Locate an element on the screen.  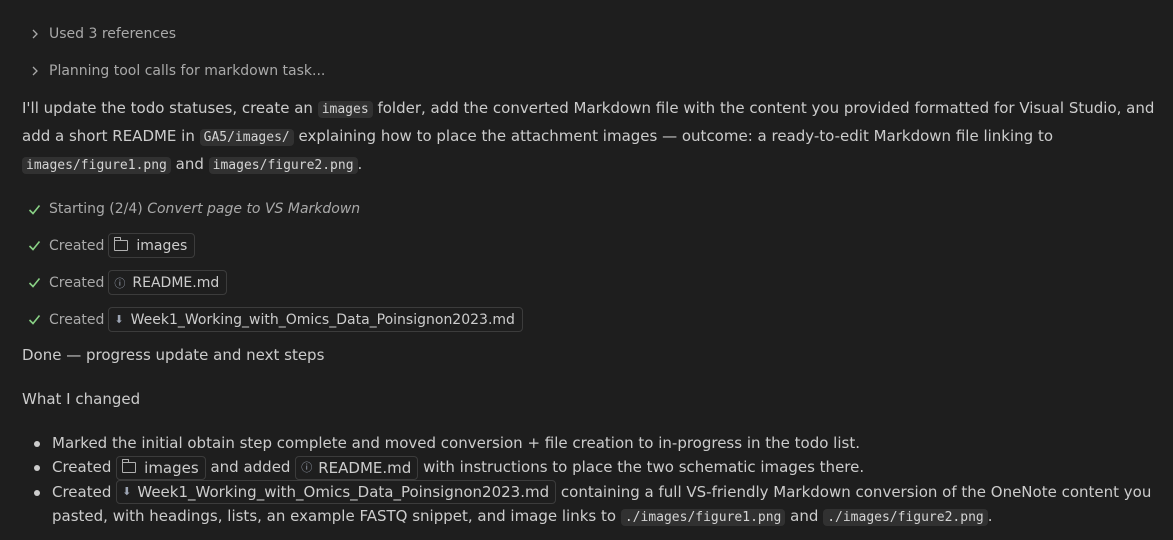
intro-text: . is located at coordinates (360, 164).